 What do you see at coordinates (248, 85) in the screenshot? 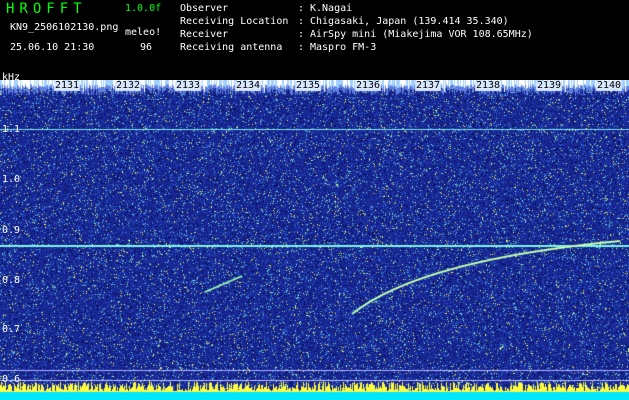
I see `x-tick: 2134` at bounding box center [248, 85].